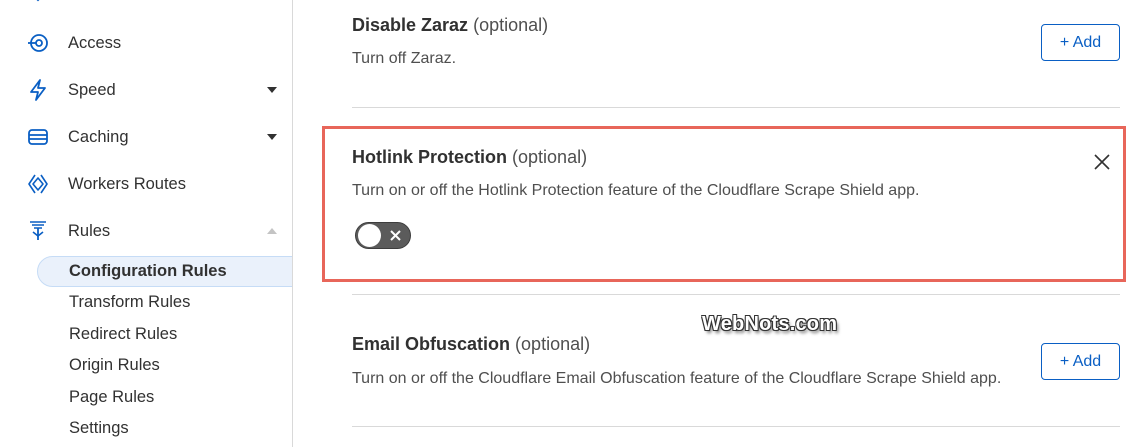 The width and height of the screenshot is (1143, 447). I want to click on setting-title-disable-zaraz: Disable Zaraz (optional), so click(450, 25).